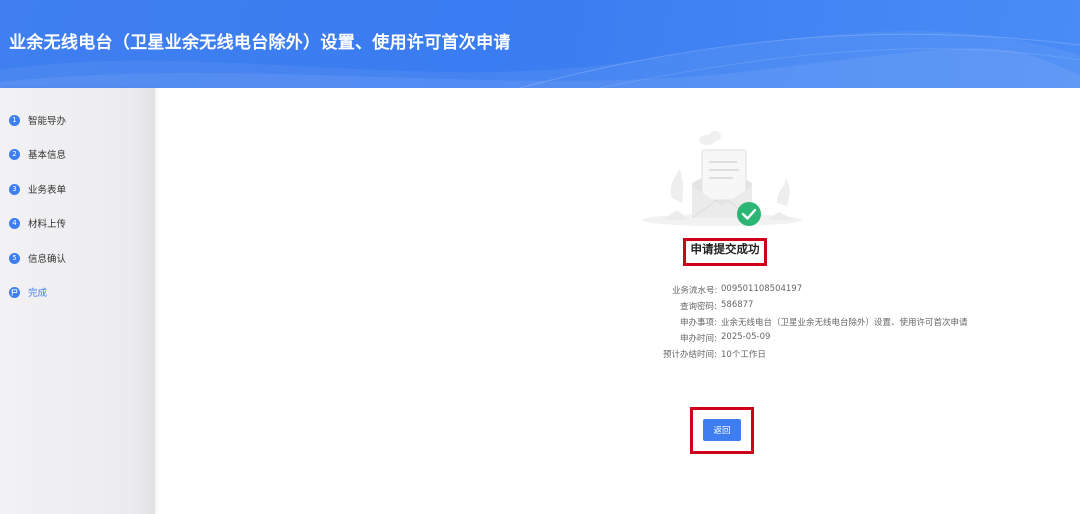  What do you see at coordinates (47, 121) in the screenshot?
I see `step-label: 智能导办` at bounding box center [47, 121].